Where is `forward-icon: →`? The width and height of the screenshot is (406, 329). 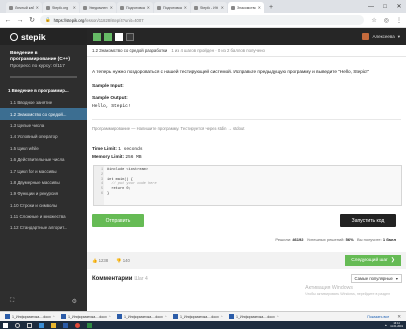
forward-icon: → is located at coordinates (20, 20).